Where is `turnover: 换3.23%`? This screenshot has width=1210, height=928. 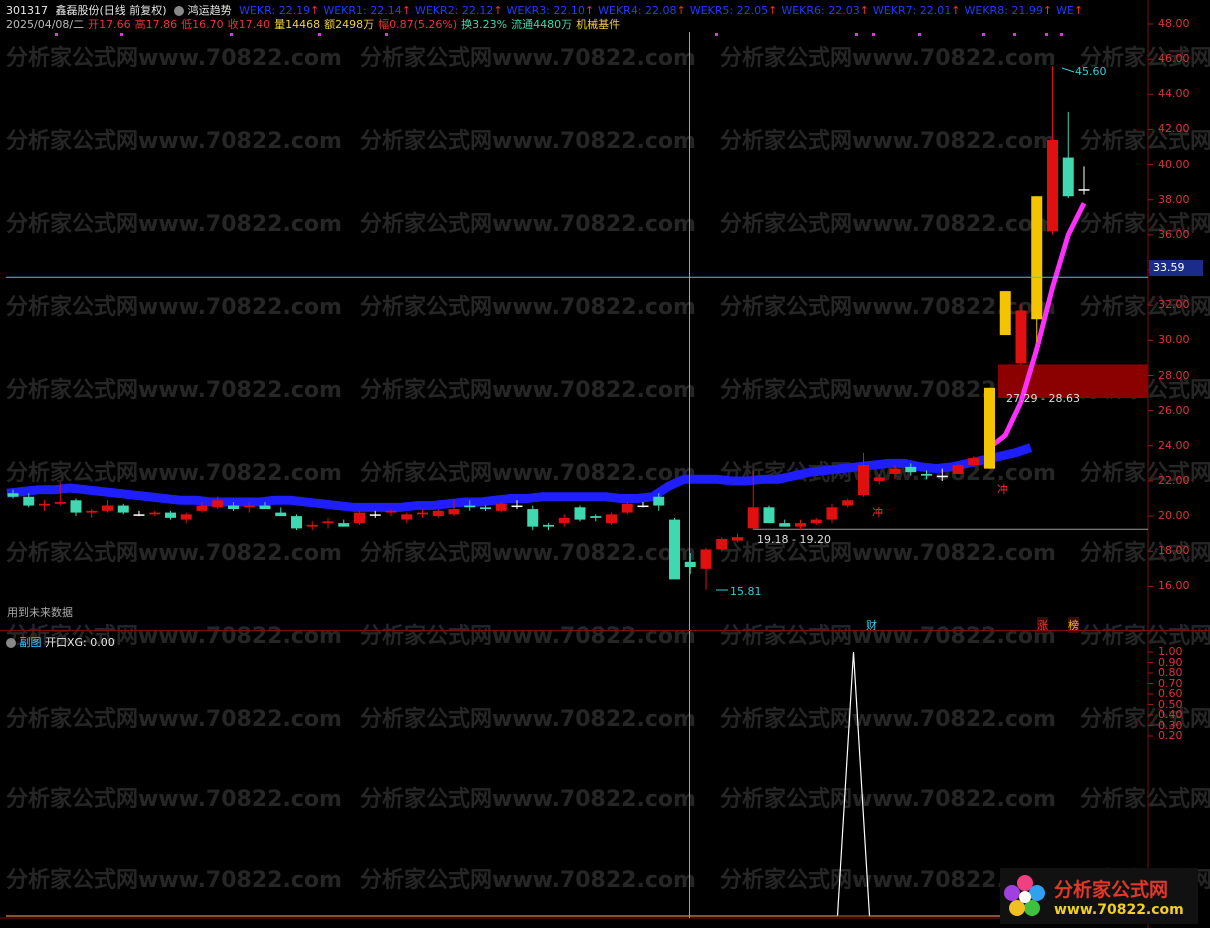
turnover: 换3.23% is located at coordinates (484, 24).